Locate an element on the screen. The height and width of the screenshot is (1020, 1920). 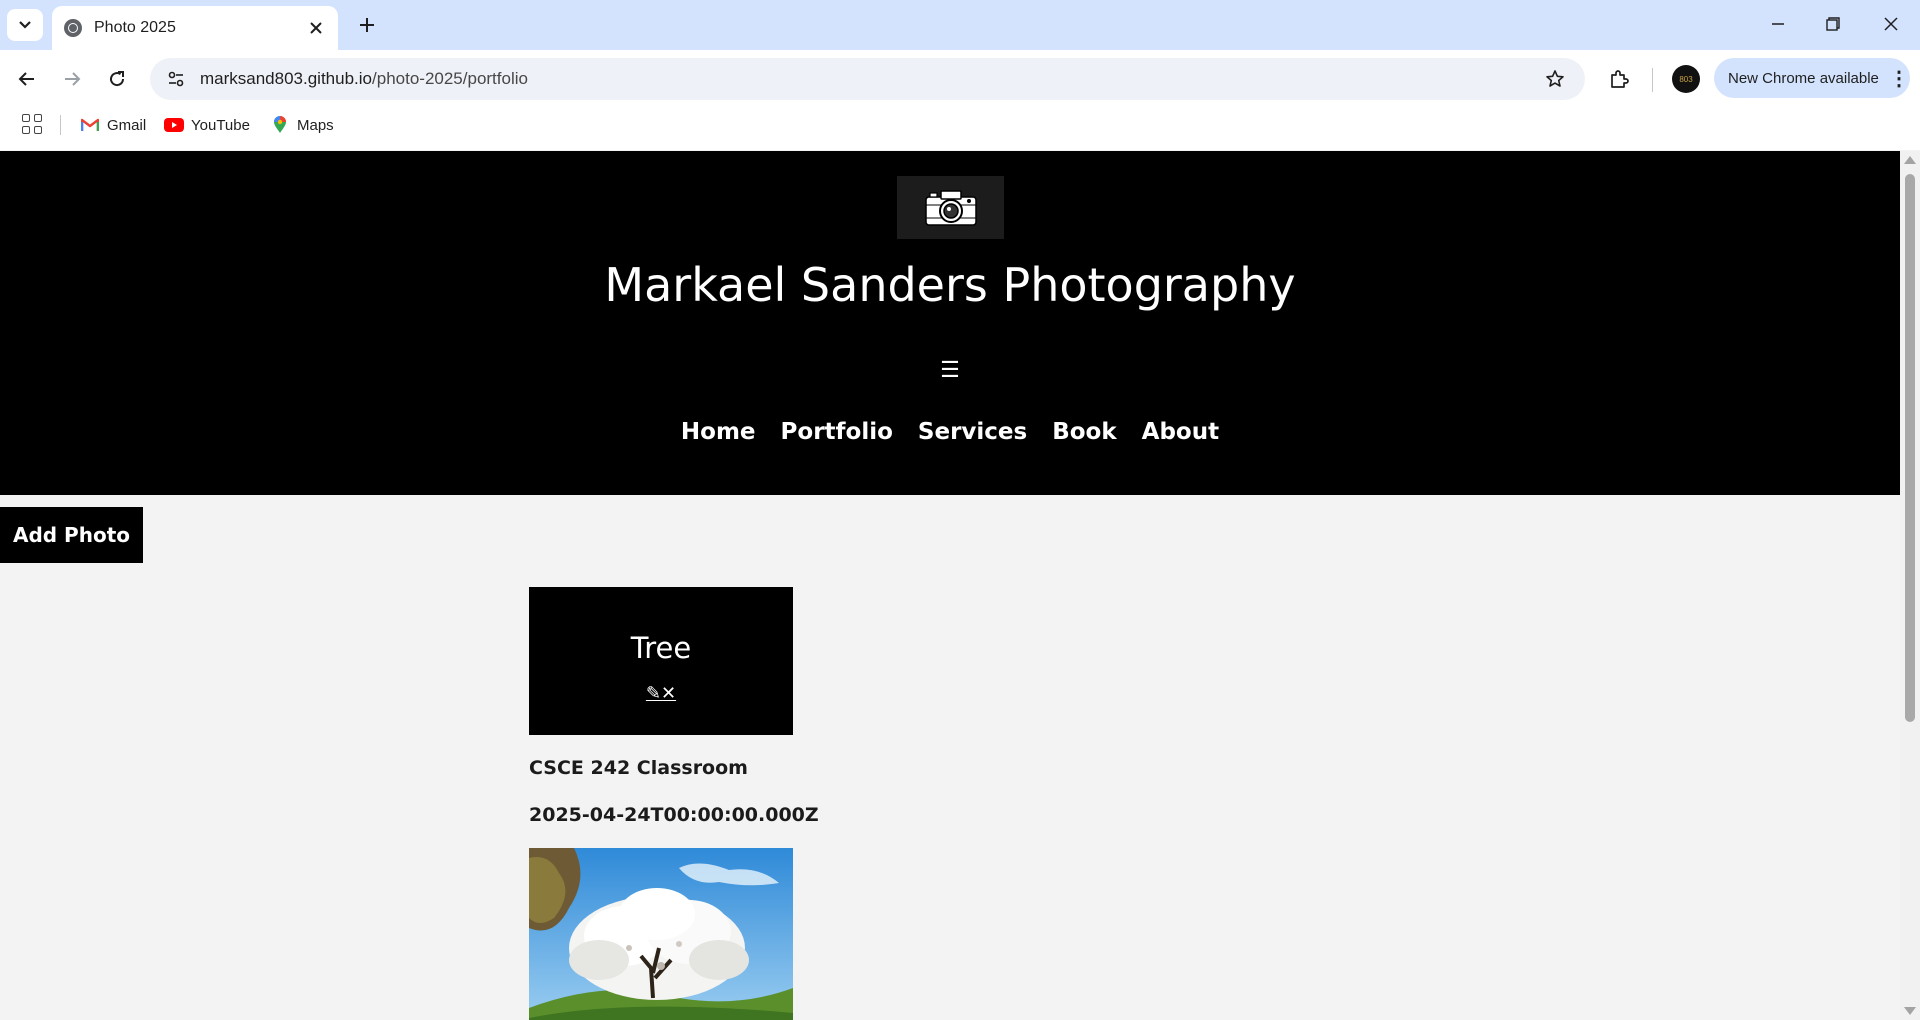
bookmark-label: Maps is located at coordinates (315, 125).